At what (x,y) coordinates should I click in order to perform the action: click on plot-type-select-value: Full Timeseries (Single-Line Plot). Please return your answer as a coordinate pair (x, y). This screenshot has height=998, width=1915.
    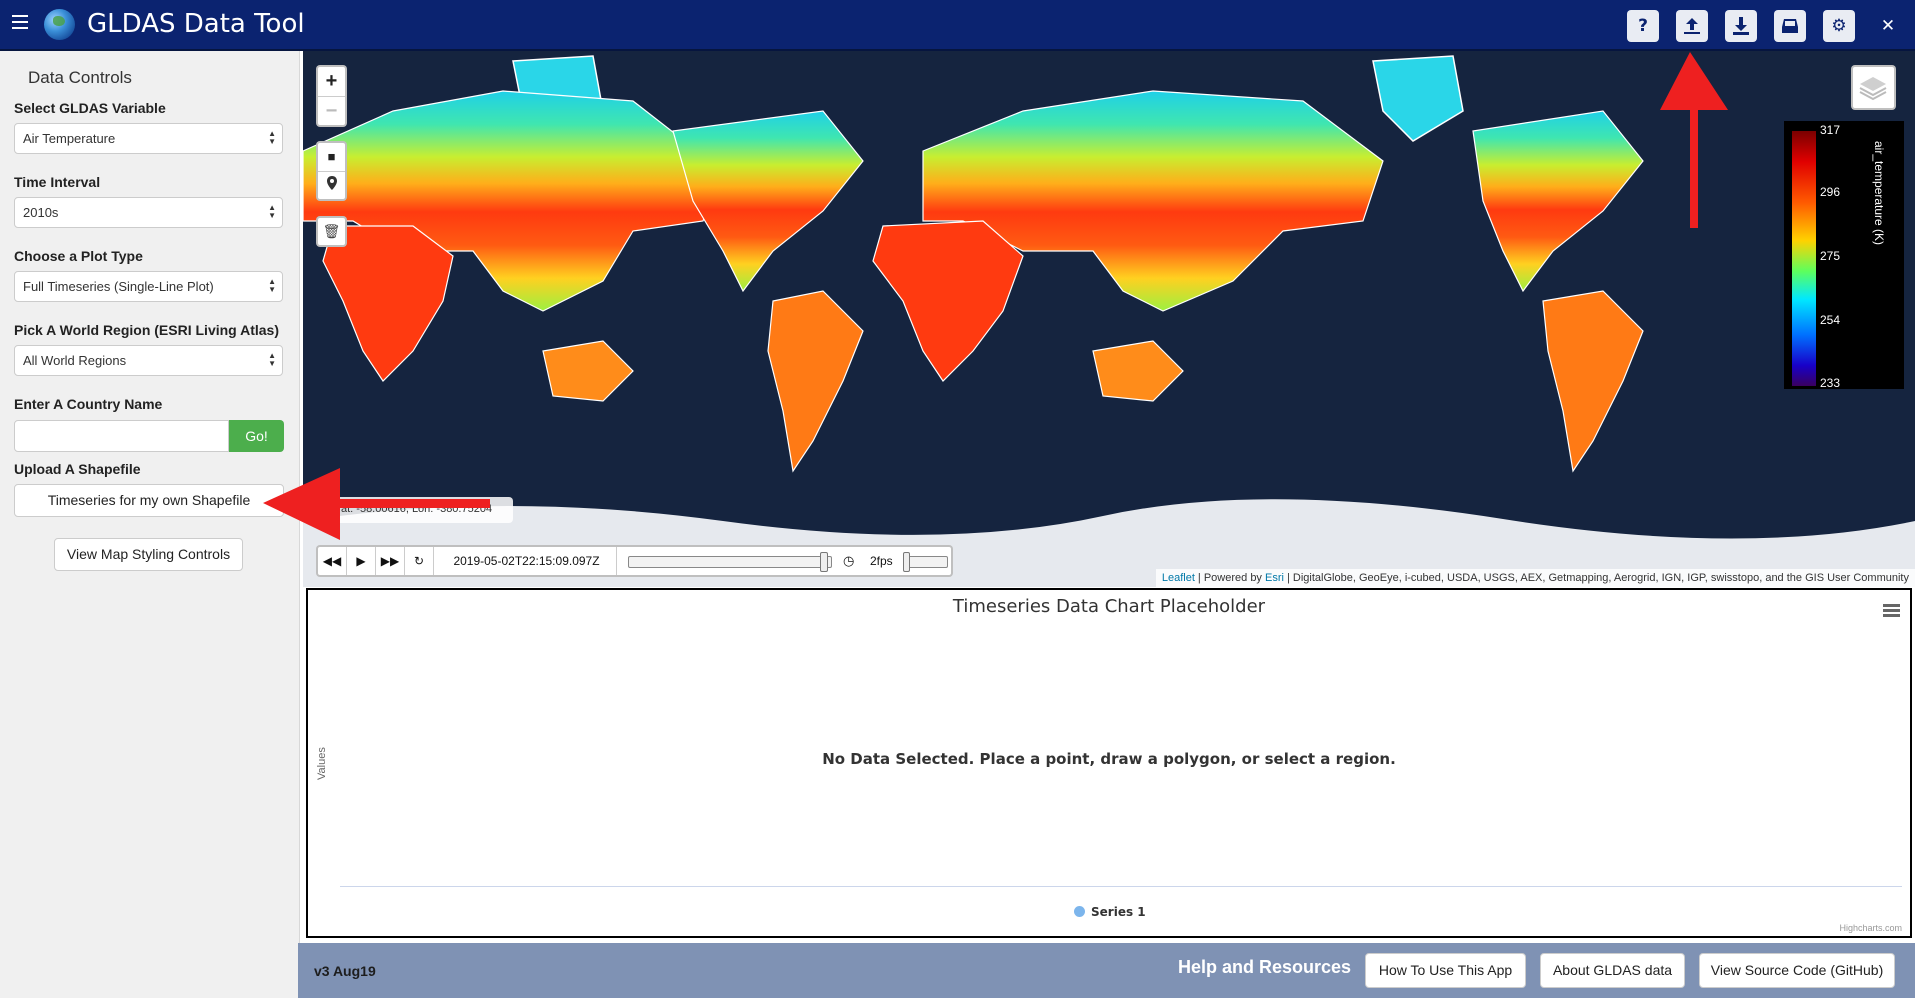
    Looking at the image, I should click on (118, 286).